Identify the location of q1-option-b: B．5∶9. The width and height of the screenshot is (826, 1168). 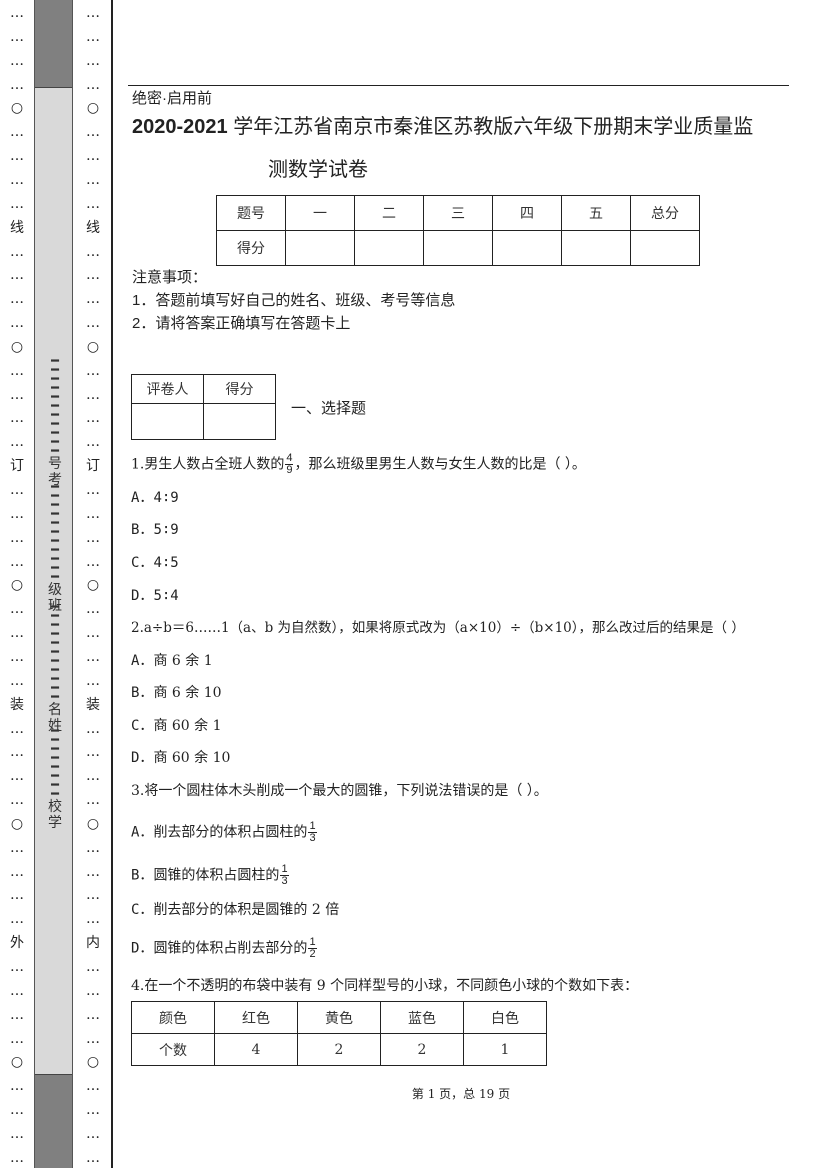
(155, 530).